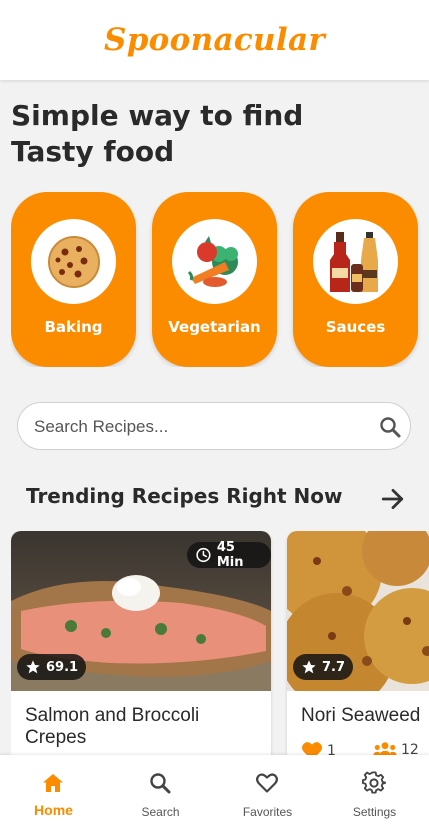 This screenshot has height=827, width=429. I want to click on heart-icon, so click(267, 783).